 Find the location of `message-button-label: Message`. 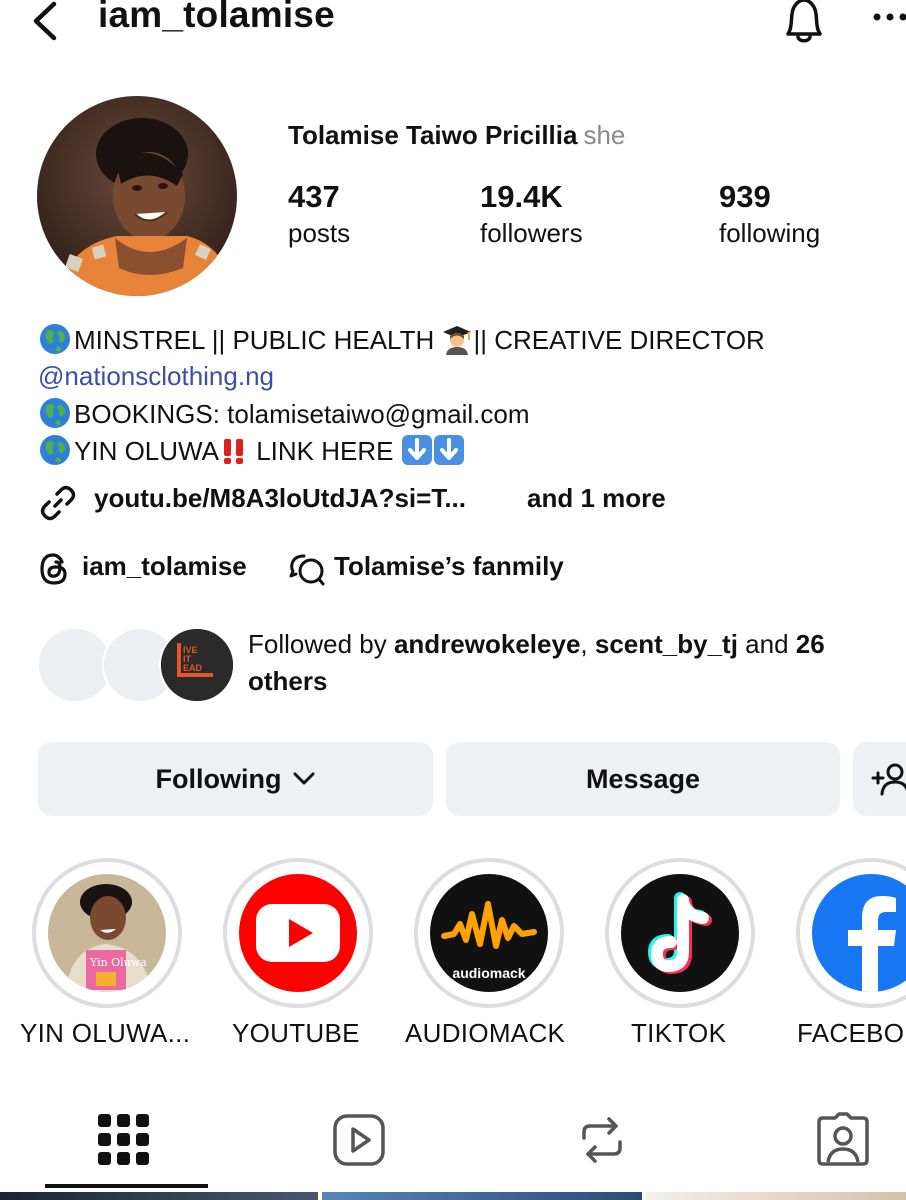

message-button-label: Message is located at coordinates (643, 778).